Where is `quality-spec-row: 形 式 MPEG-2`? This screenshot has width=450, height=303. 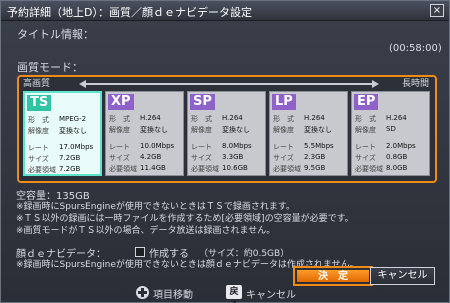
quality-spec-row: 形 式 MPEG-2 is located at coordinates (65, 120).